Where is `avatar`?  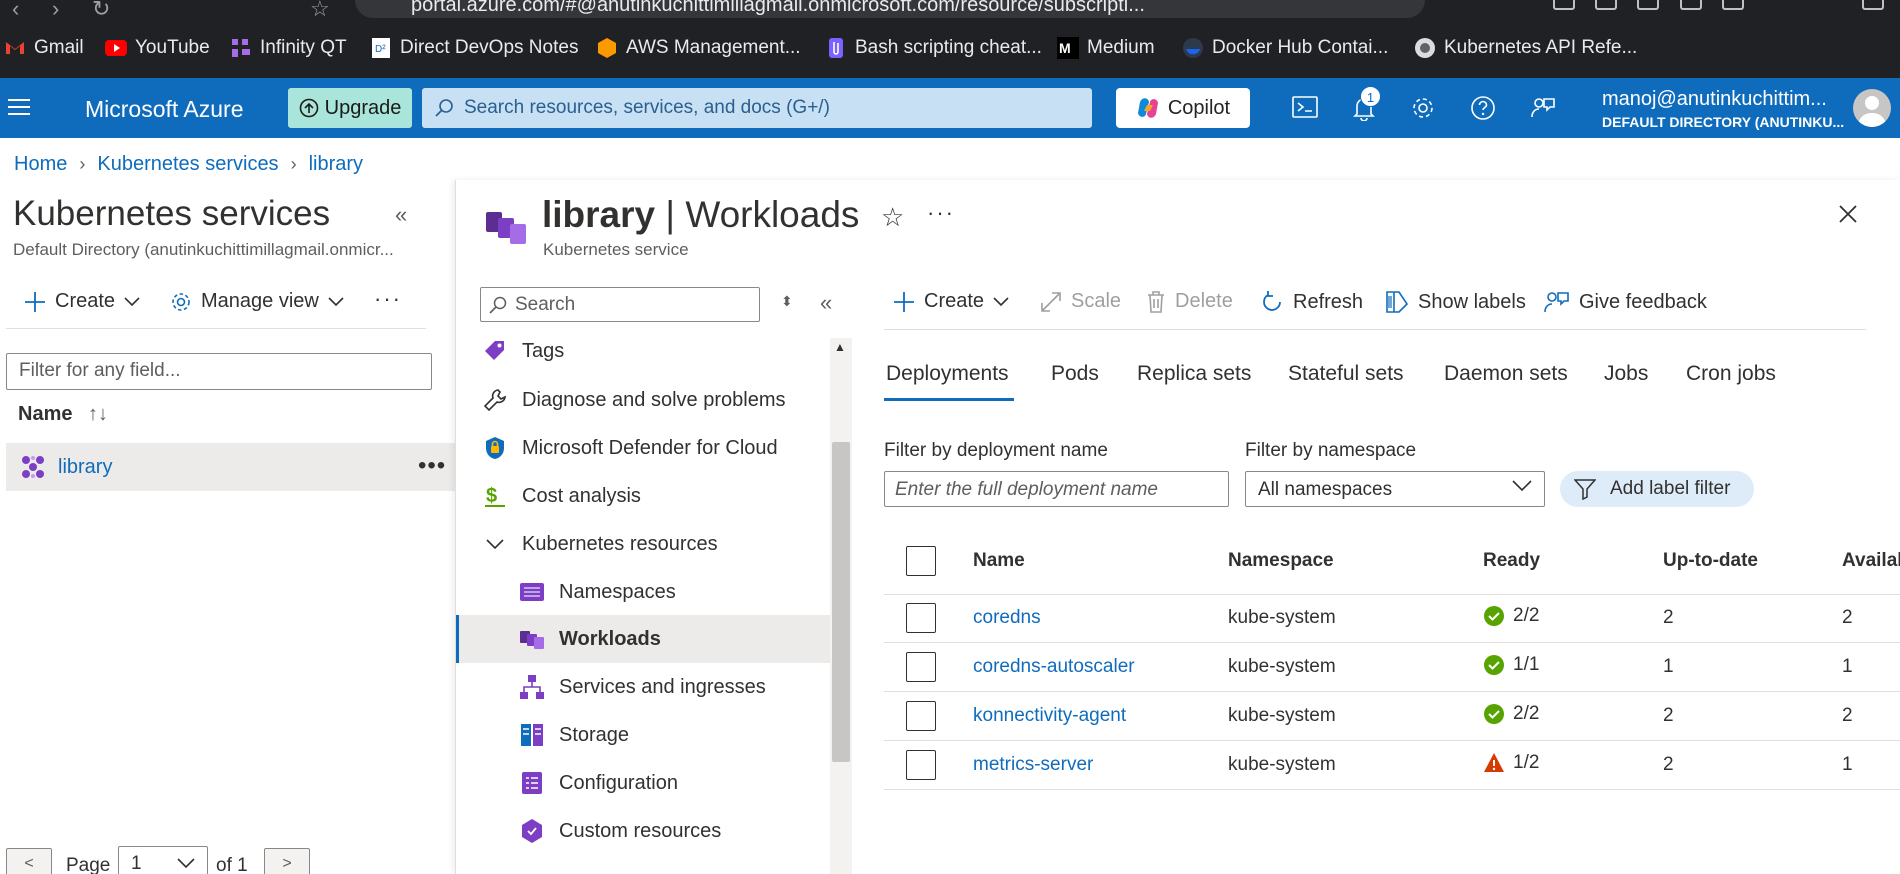 avatar is located at coordinates (1872, 108).